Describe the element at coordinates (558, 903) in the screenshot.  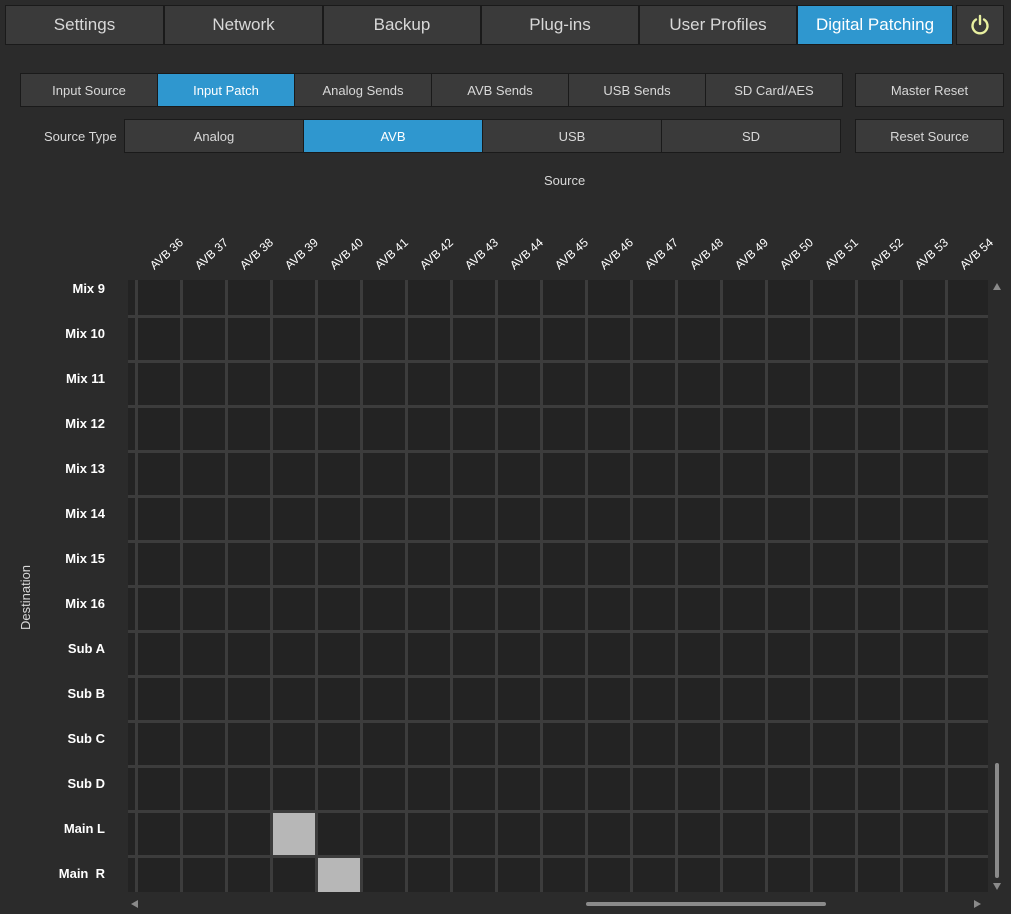
I see `horizontal-scrollbar` at that location.